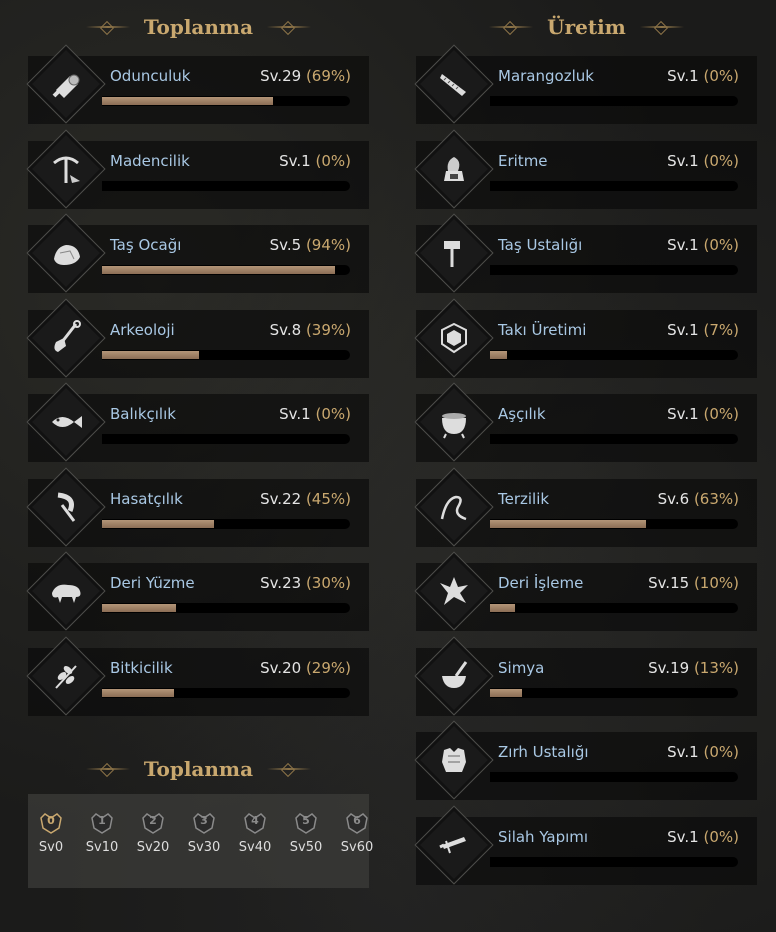  I want to click on tier-label: Sv30, so click(204, 847).